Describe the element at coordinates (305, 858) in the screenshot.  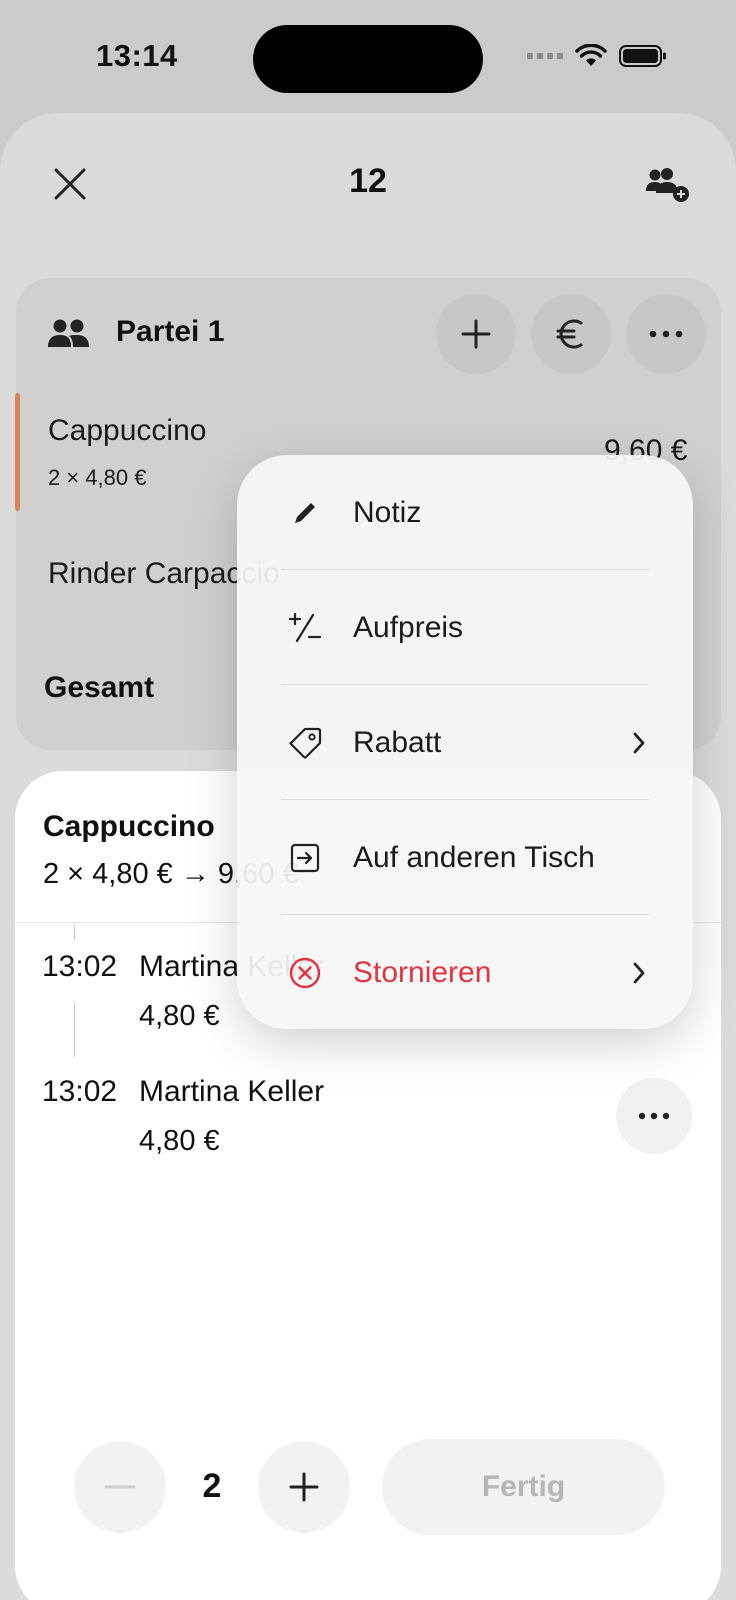
I see `move-to-table-icon` at that location.